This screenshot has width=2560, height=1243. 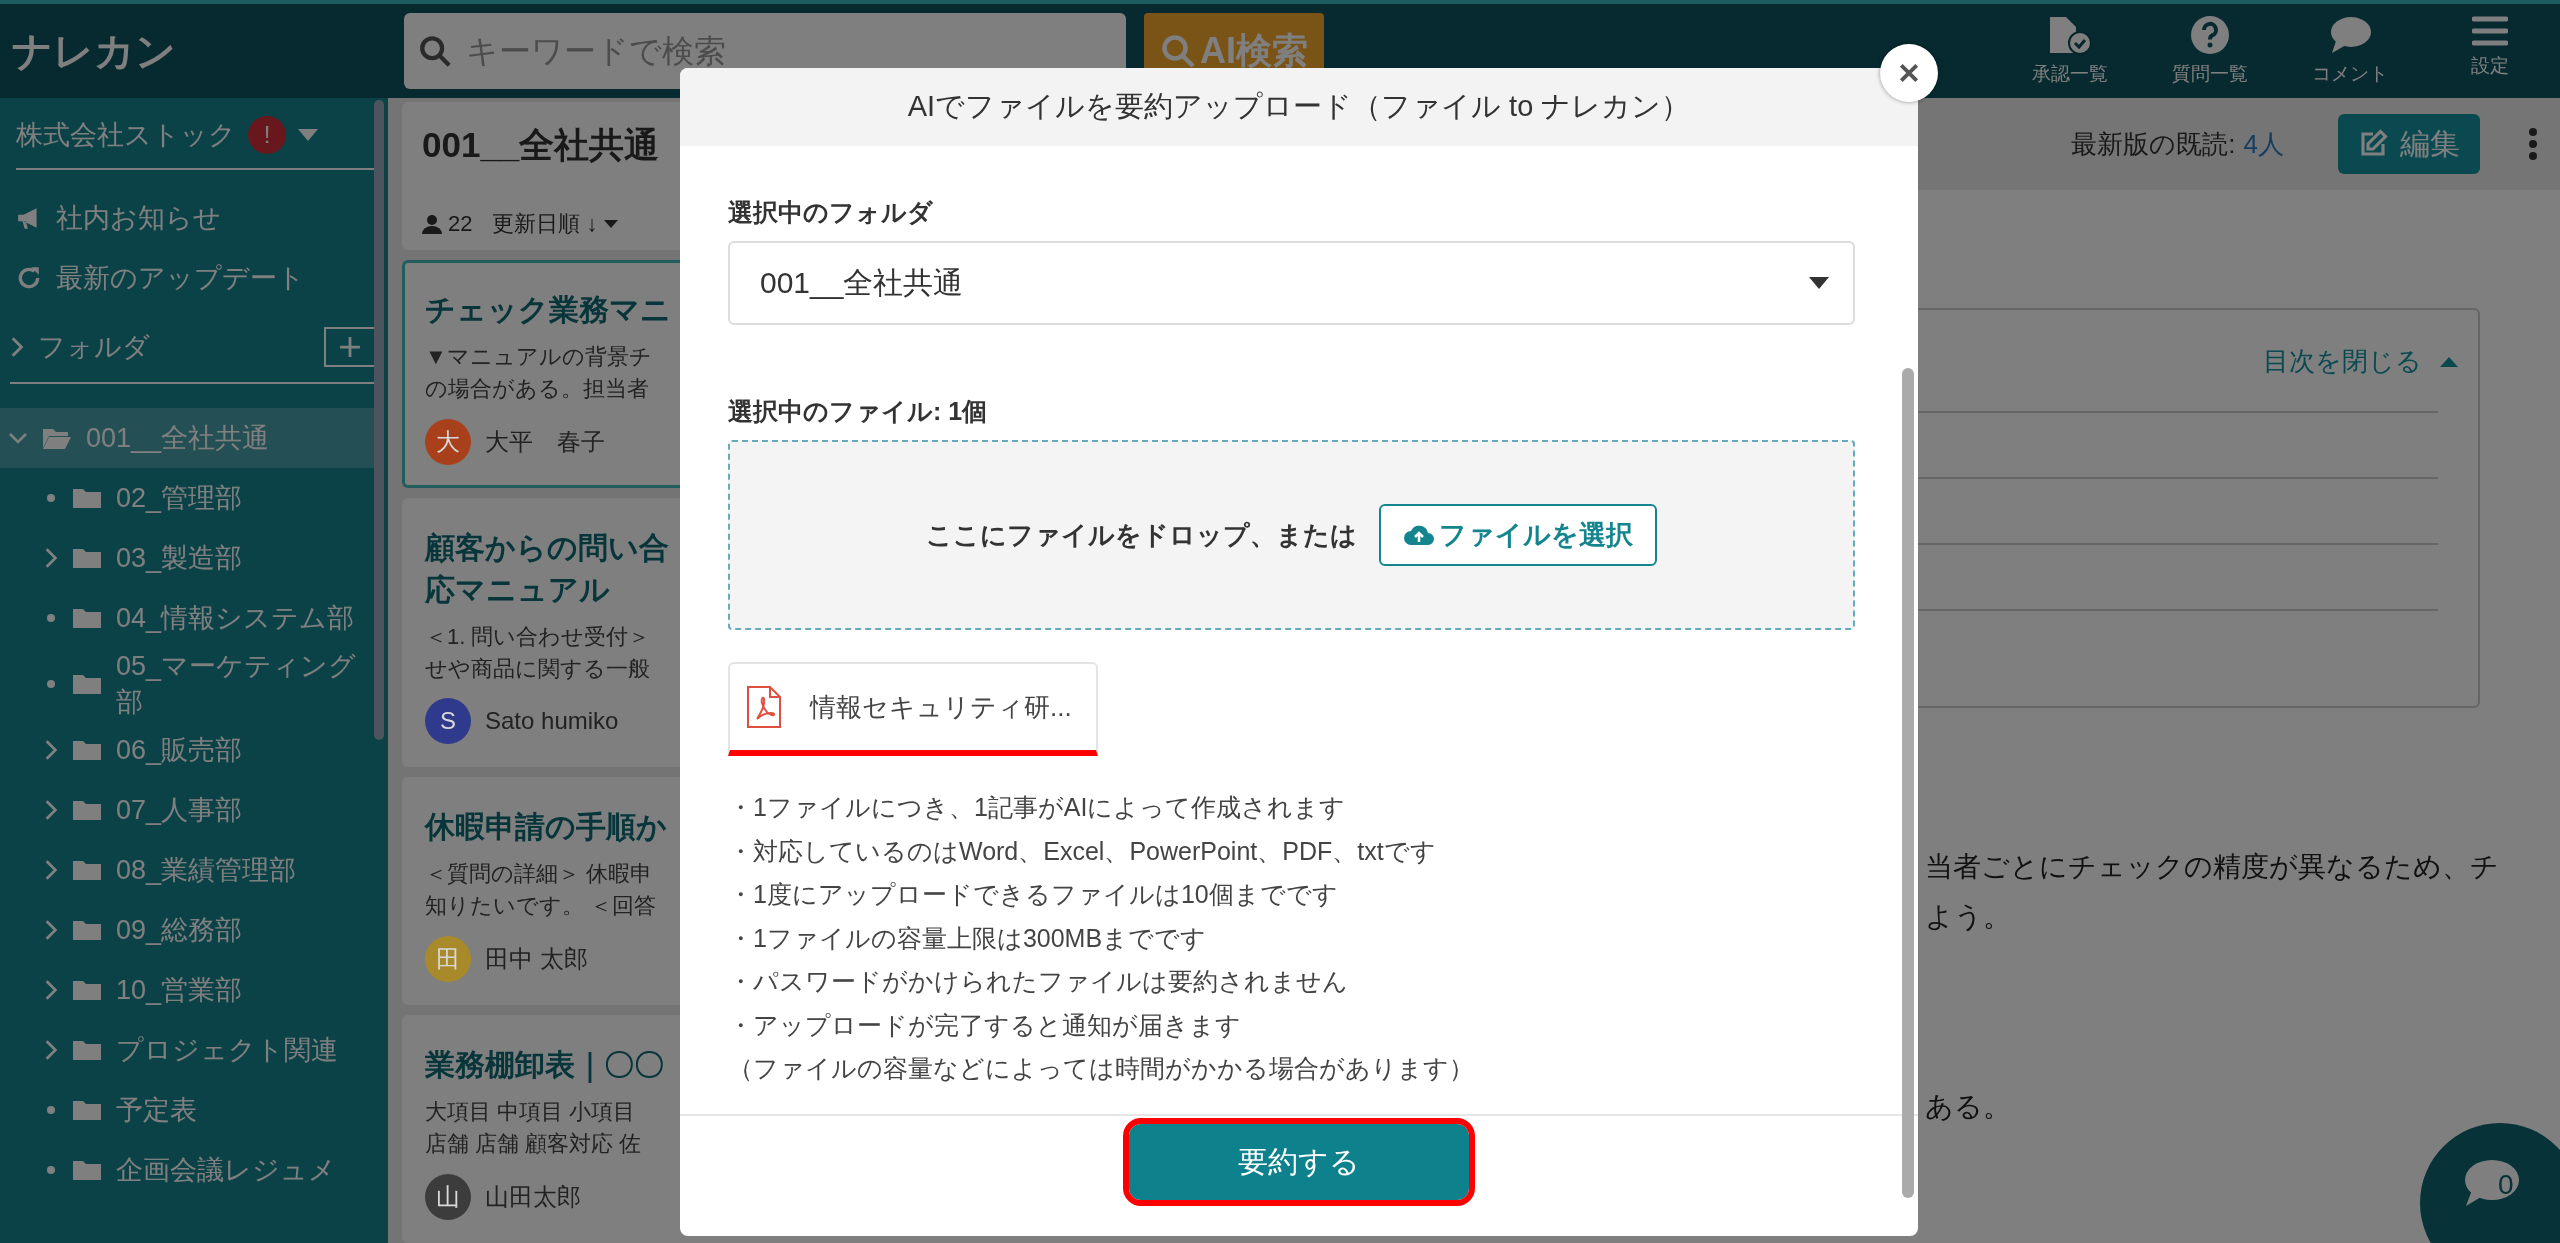 I want to click on folder-tree-item: 予定表, so click(x=187, y=1110).